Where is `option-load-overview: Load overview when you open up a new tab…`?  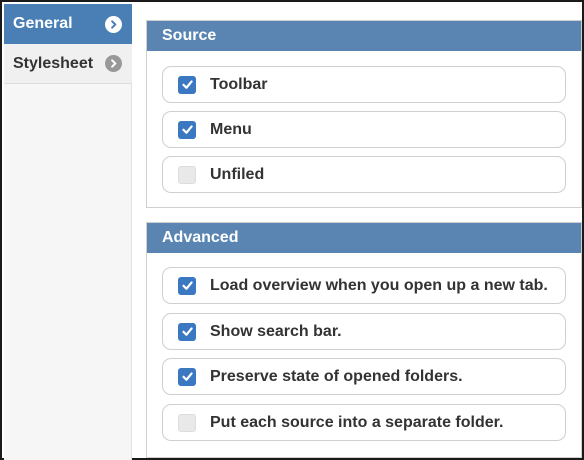 option-load-overview: Load overview when you open up a new tab… is located at coordinates (364, 285).